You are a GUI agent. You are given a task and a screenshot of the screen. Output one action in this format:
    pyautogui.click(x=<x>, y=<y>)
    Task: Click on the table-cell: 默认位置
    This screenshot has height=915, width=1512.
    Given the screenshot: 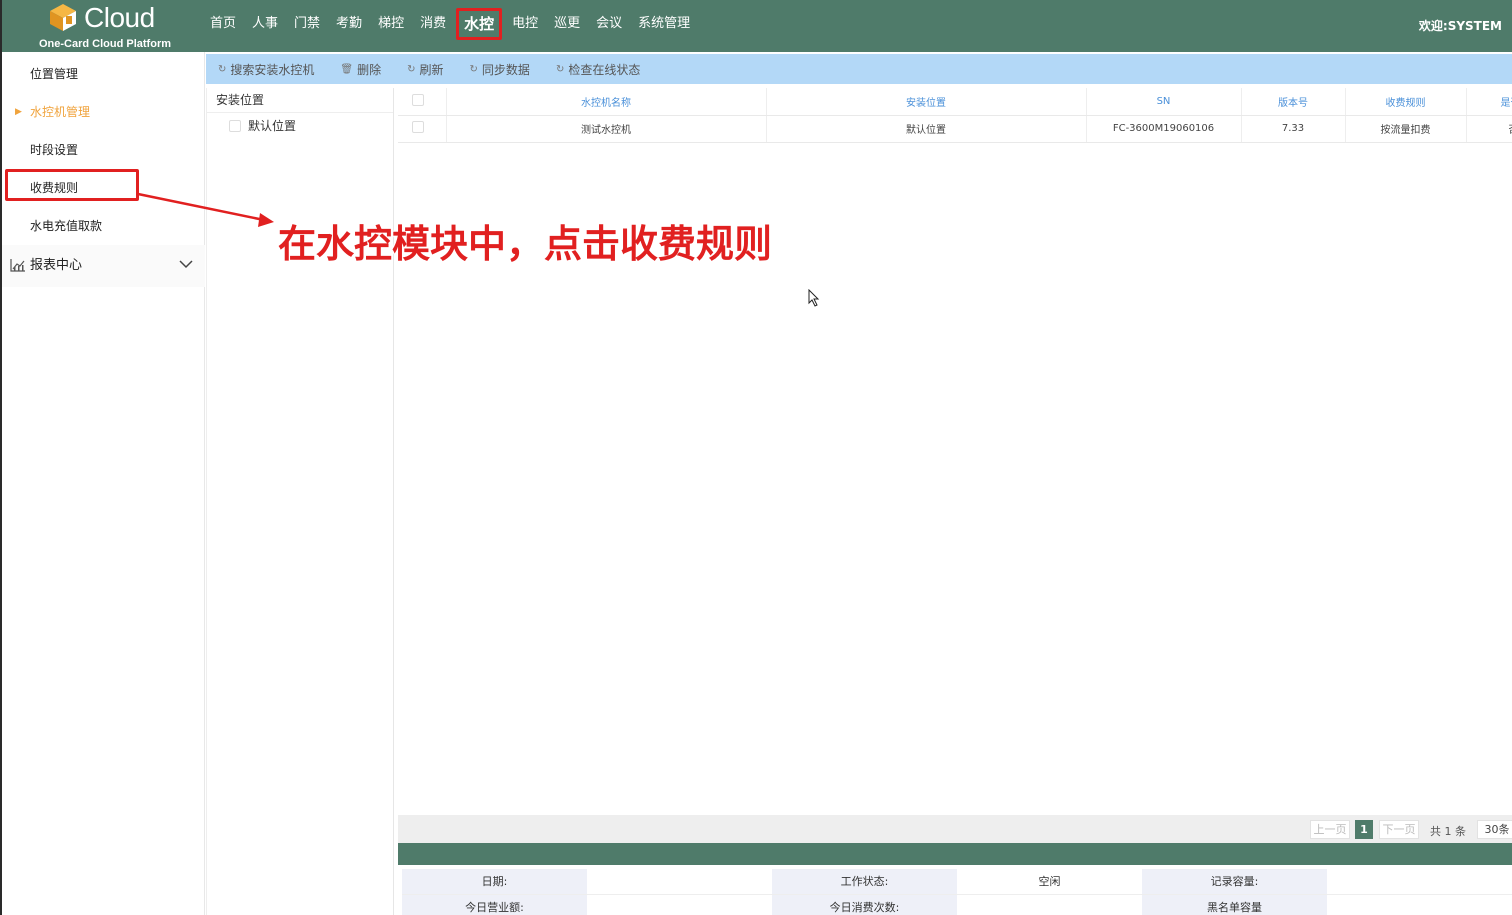 What is the action you would take?
    pyautogui.click(x=926, y=129)
    